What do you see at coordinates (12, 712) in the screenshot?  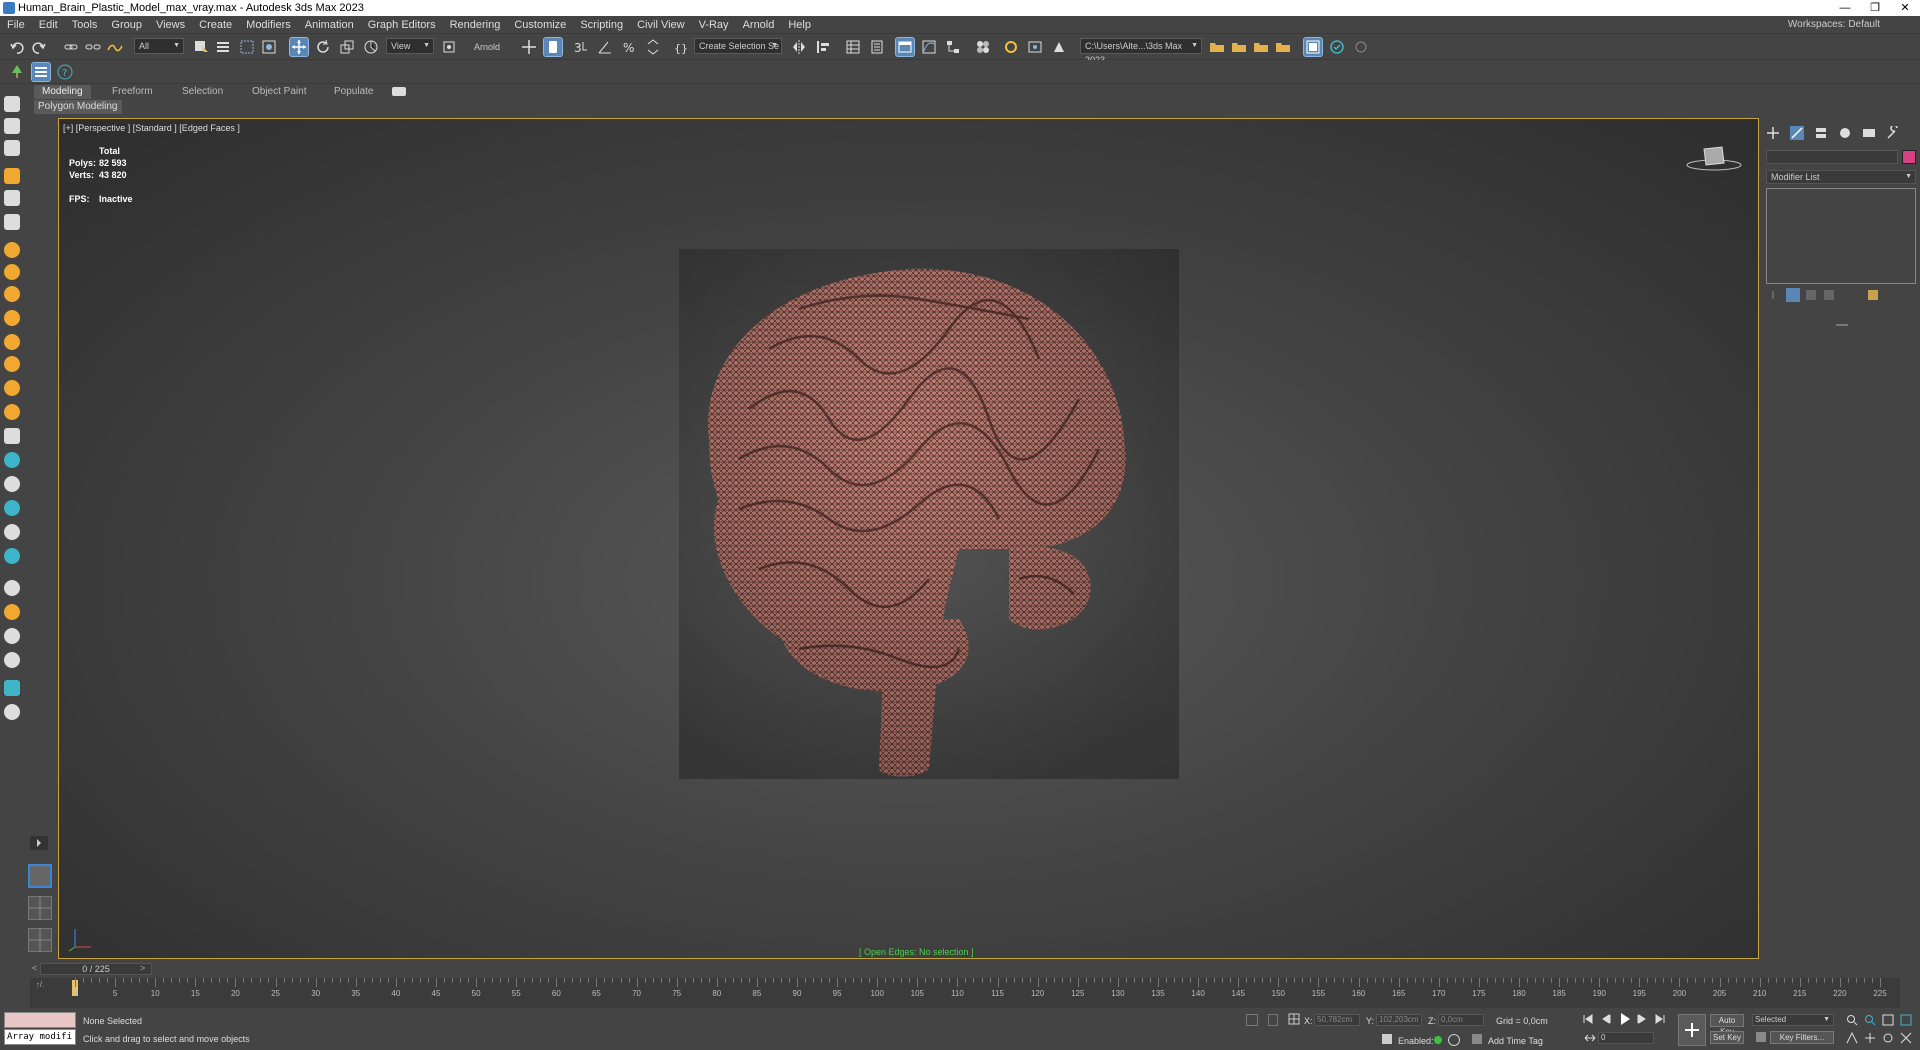 I see `vray-logo-icon` at bounding box center [12, 712].